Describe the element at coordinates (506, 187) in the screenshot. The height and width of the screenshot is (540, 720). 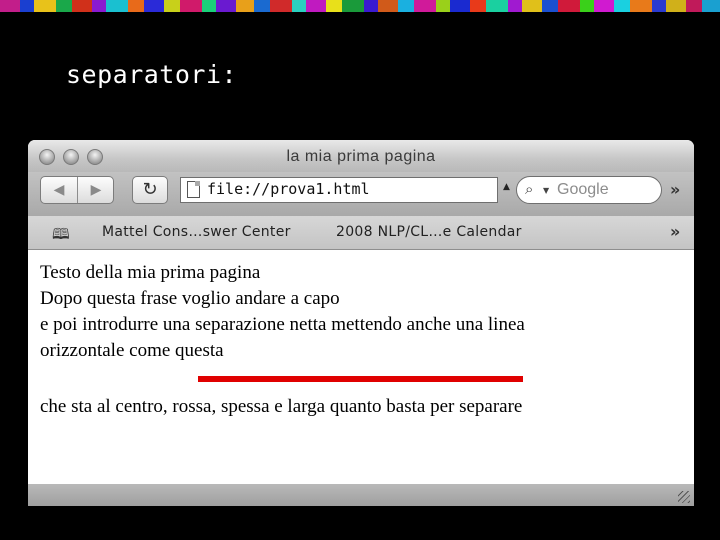
I see `url-history-arrows-icon: ▲` at that location.